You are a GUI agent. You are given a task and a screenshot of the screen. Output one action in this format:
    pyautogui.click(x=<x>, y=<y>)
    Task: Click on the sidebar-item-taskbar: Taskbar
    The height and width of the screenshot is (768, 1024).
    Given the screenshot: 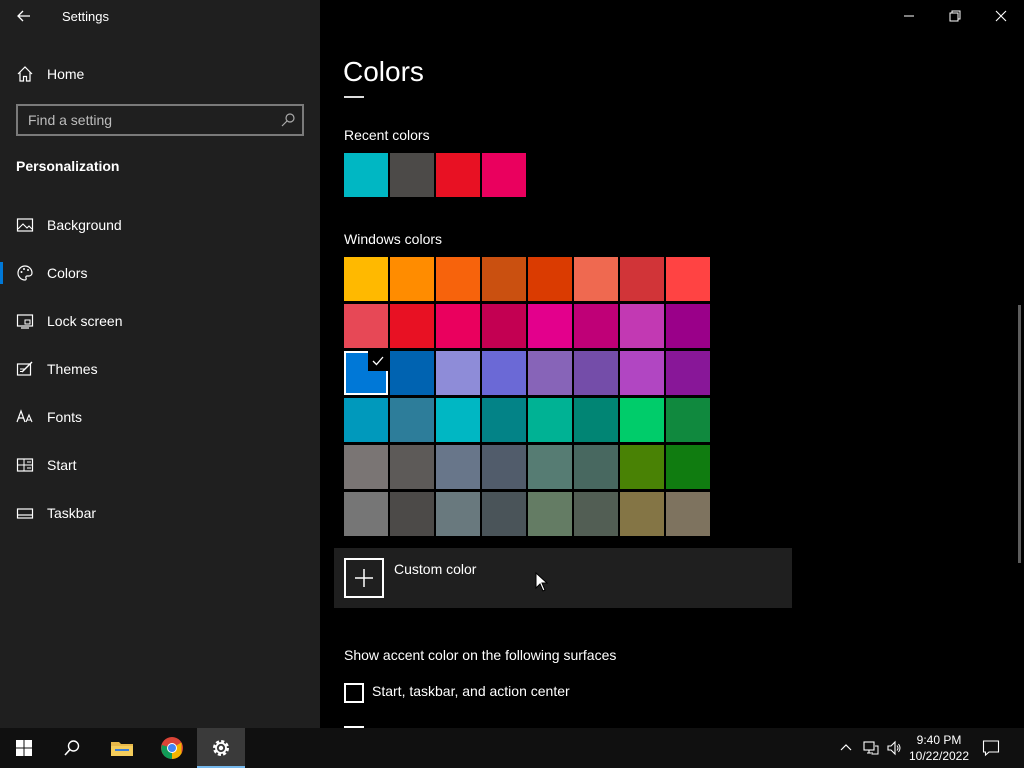 What is the action you would take?
    pyautogui.click(x=56, y=513)
    